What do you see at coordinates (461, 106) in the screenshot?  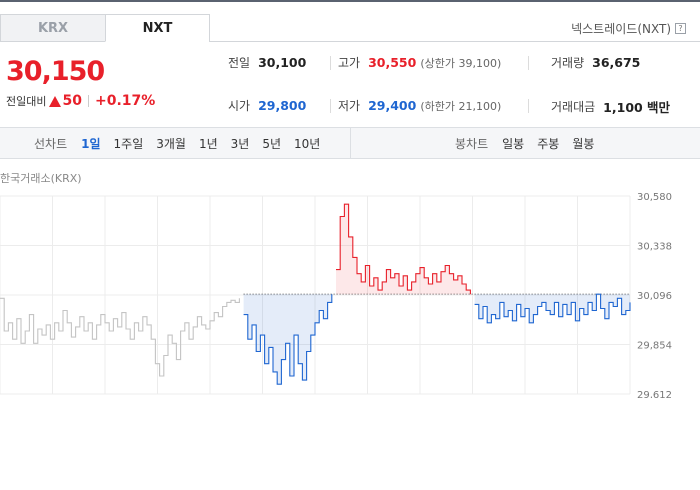 I see `lower-limit: (하한가 21,100)` at bounding box center [461, 106].